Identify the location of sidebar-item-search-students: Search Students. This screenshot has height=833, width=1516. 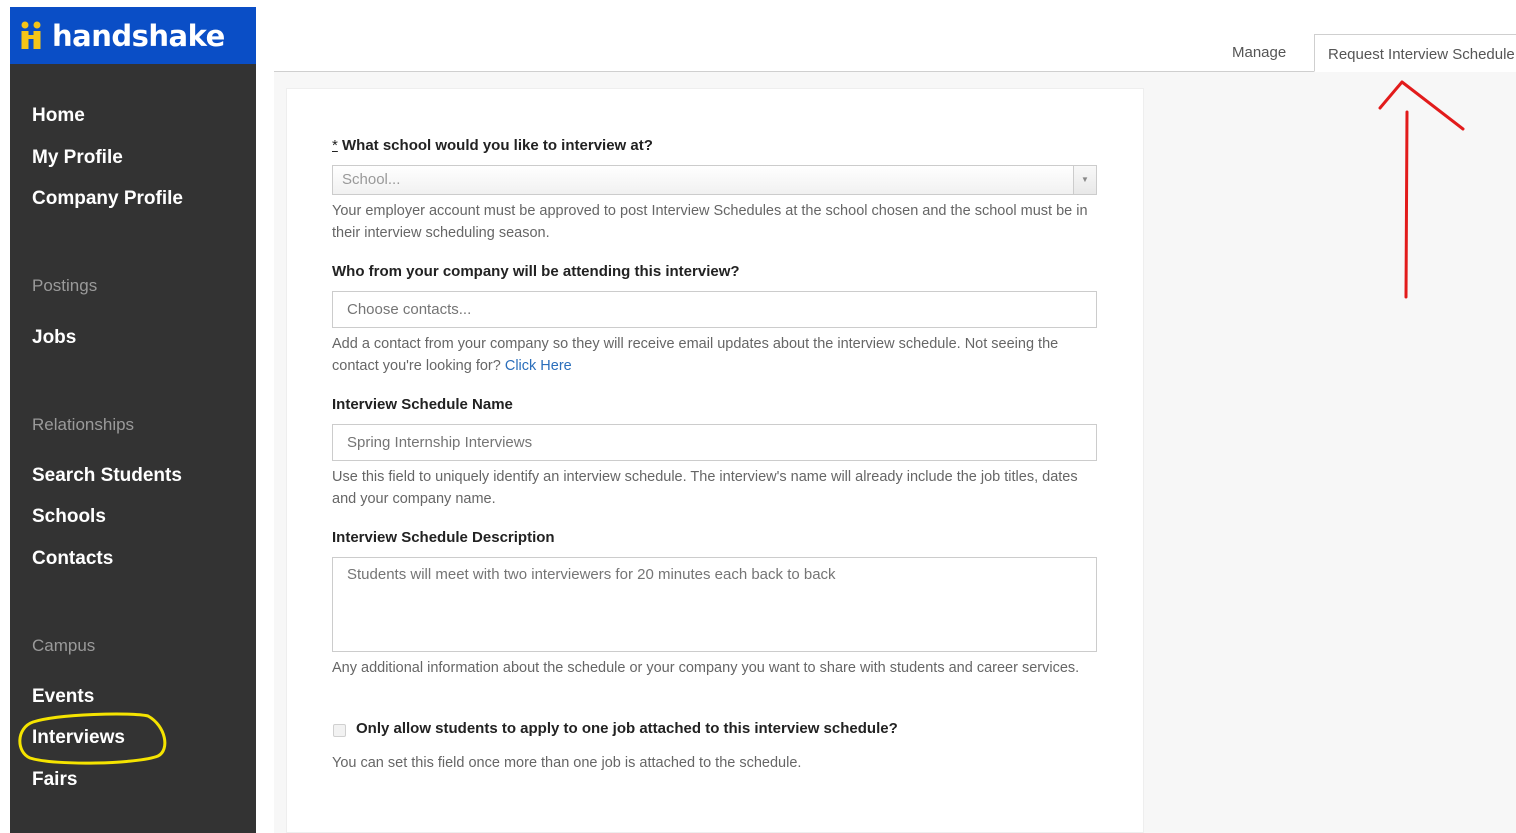
(107, 476).